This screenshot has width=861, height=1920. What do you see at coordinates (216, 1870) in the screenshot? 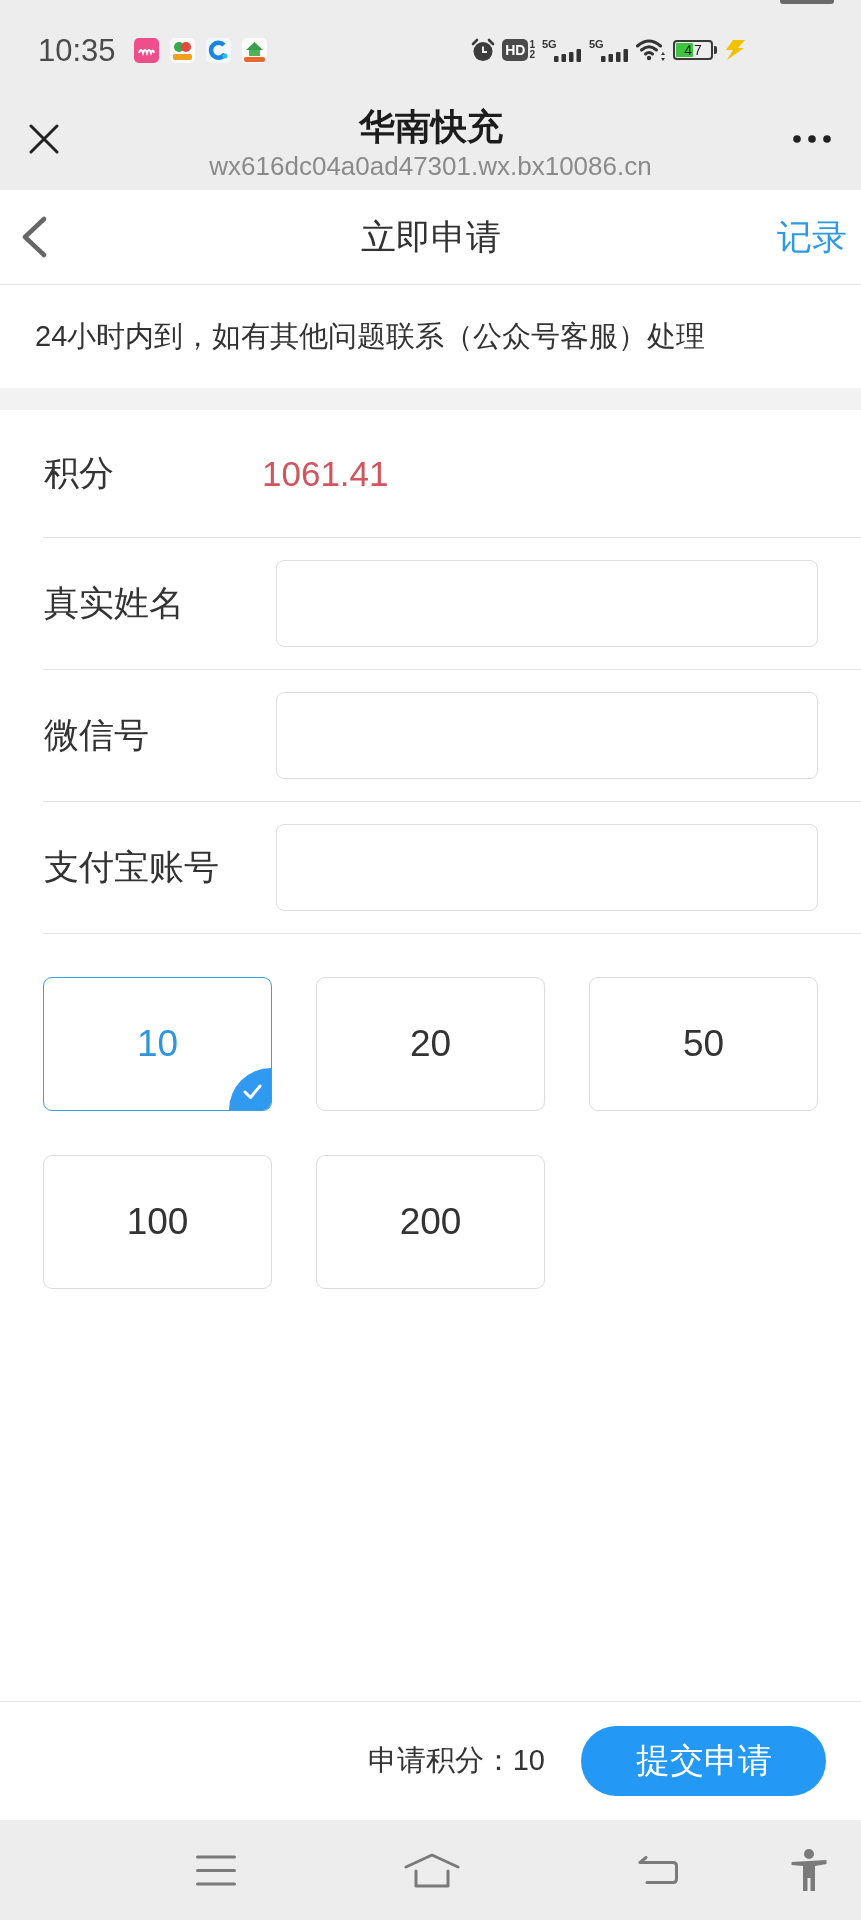
I see `menu-icon` at bounding box center [216, 1870].